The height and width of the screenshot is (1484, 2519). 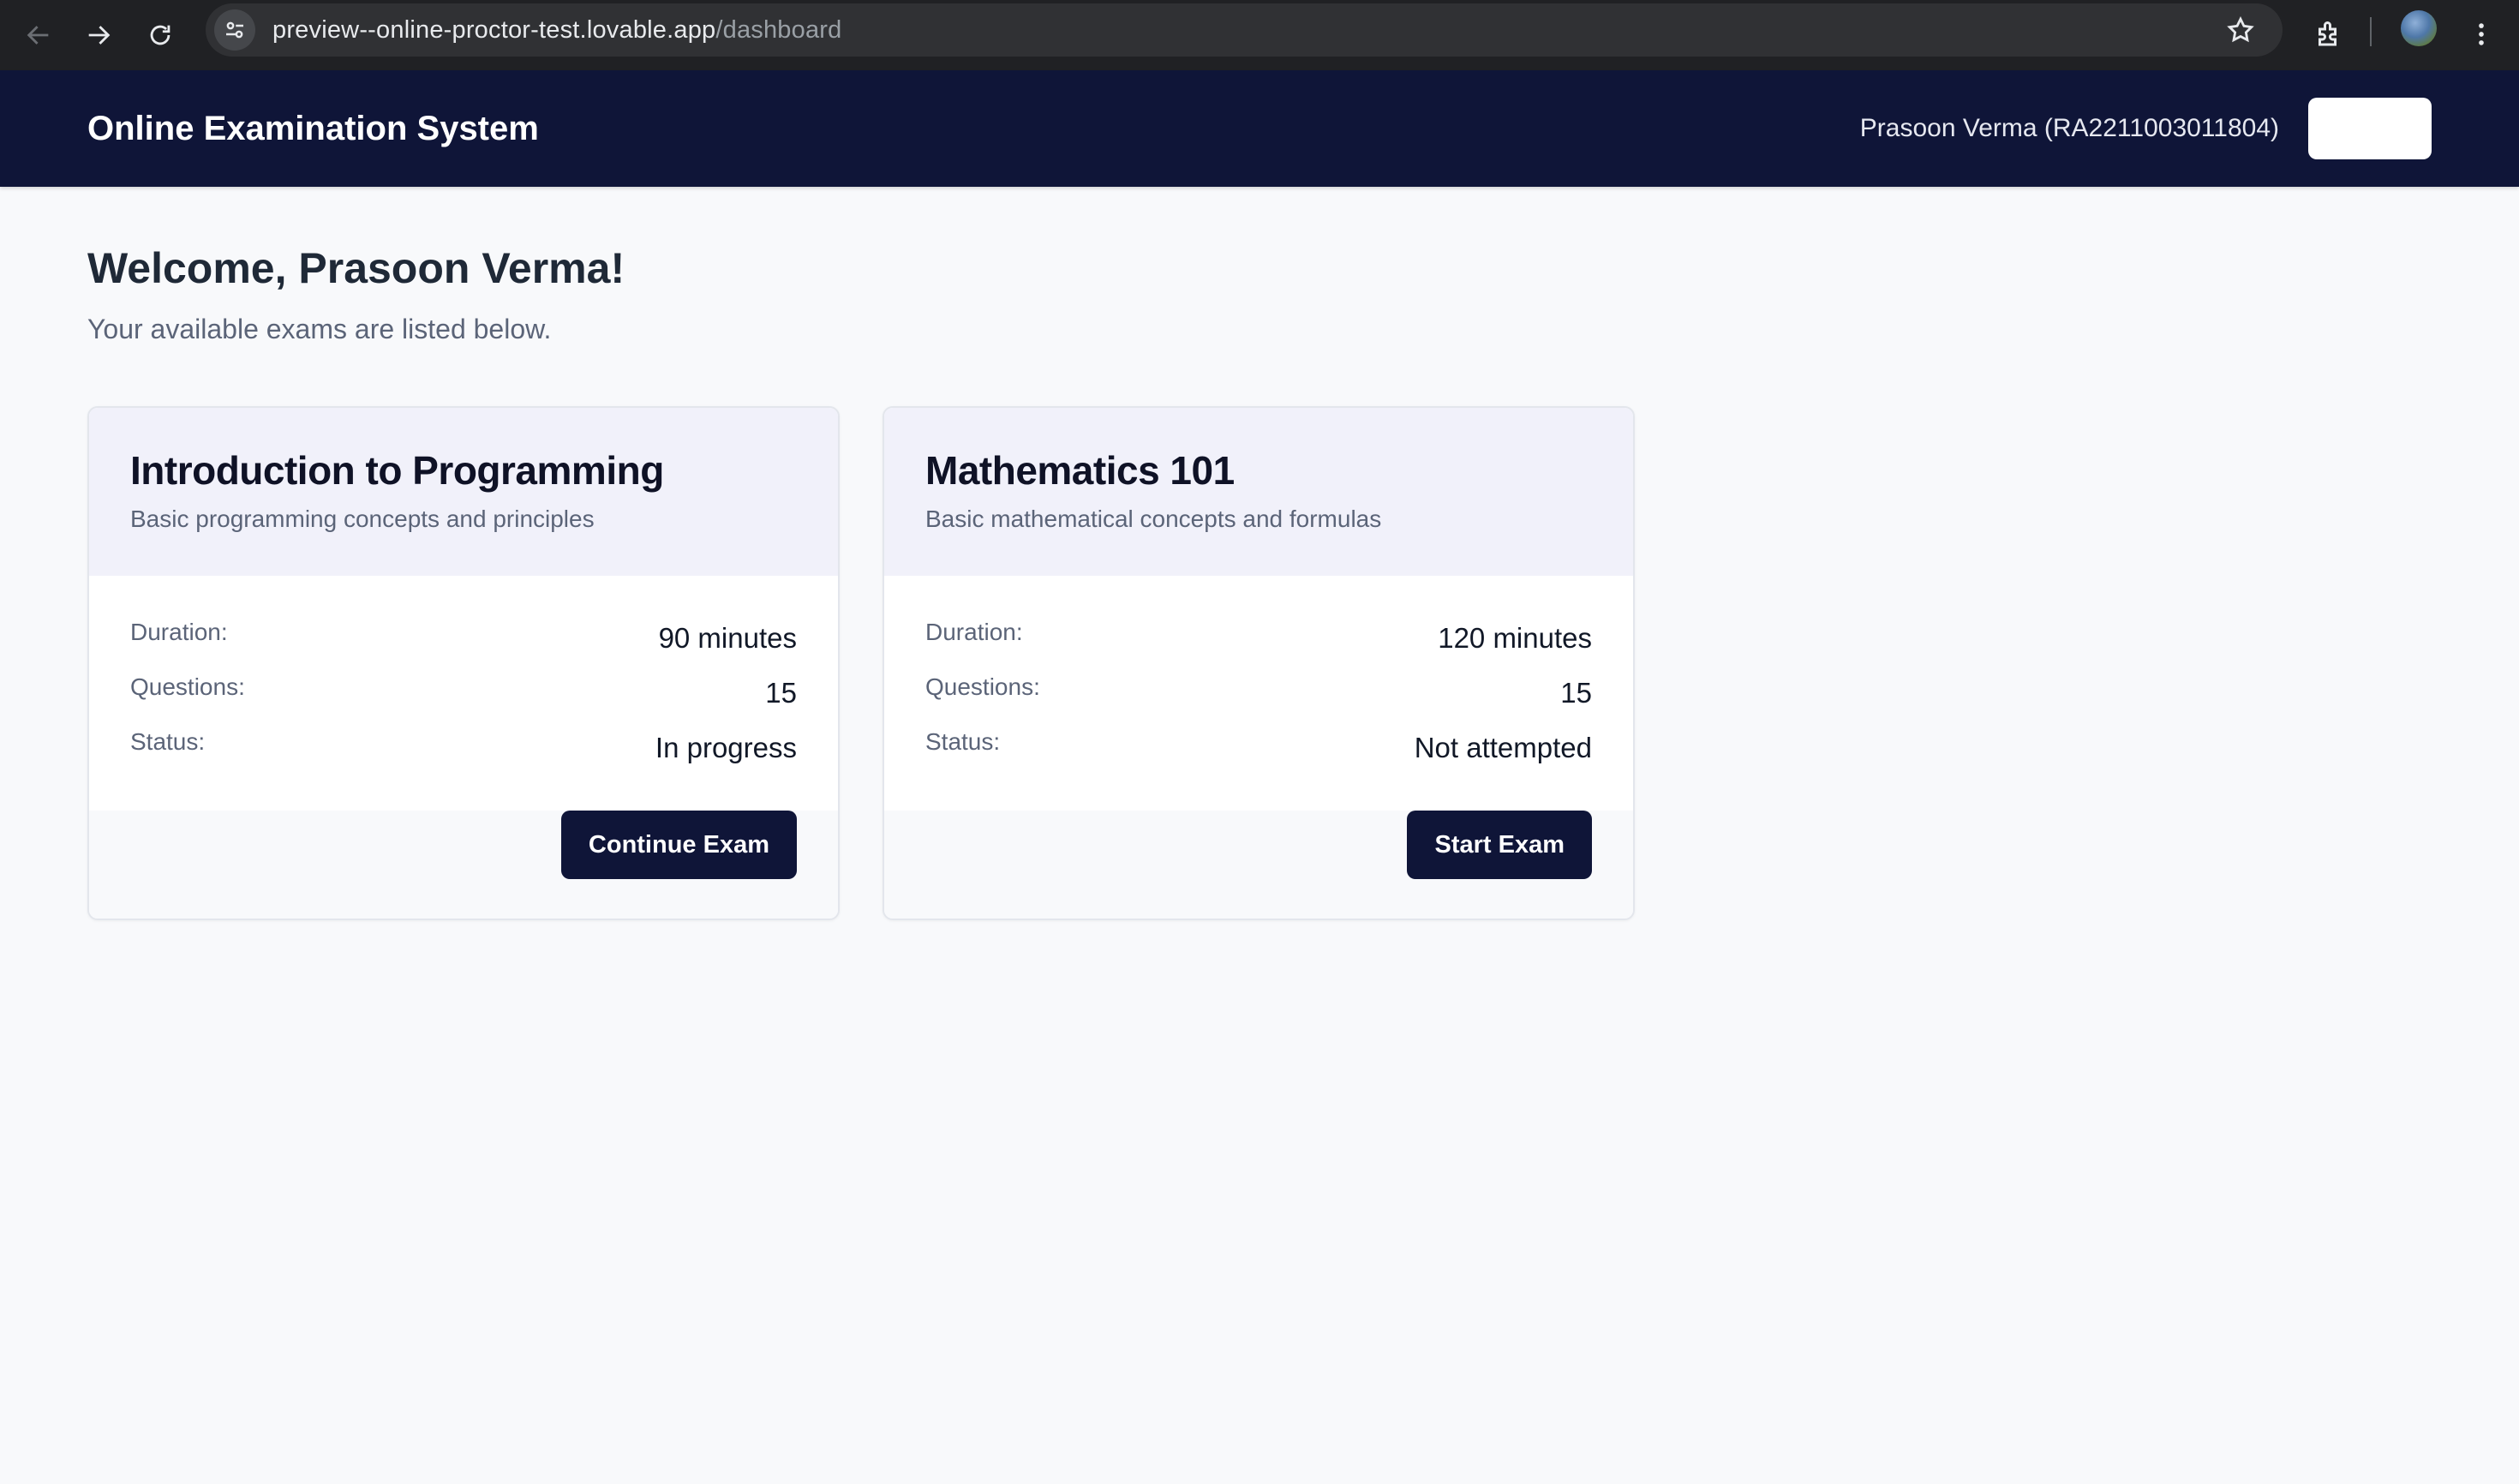 What do you see at coordinates (2069, 128) in the screenshot?
I see `user-info: Prasoon Verma (RA2211003011804)` at bounding box center [2069, 128].